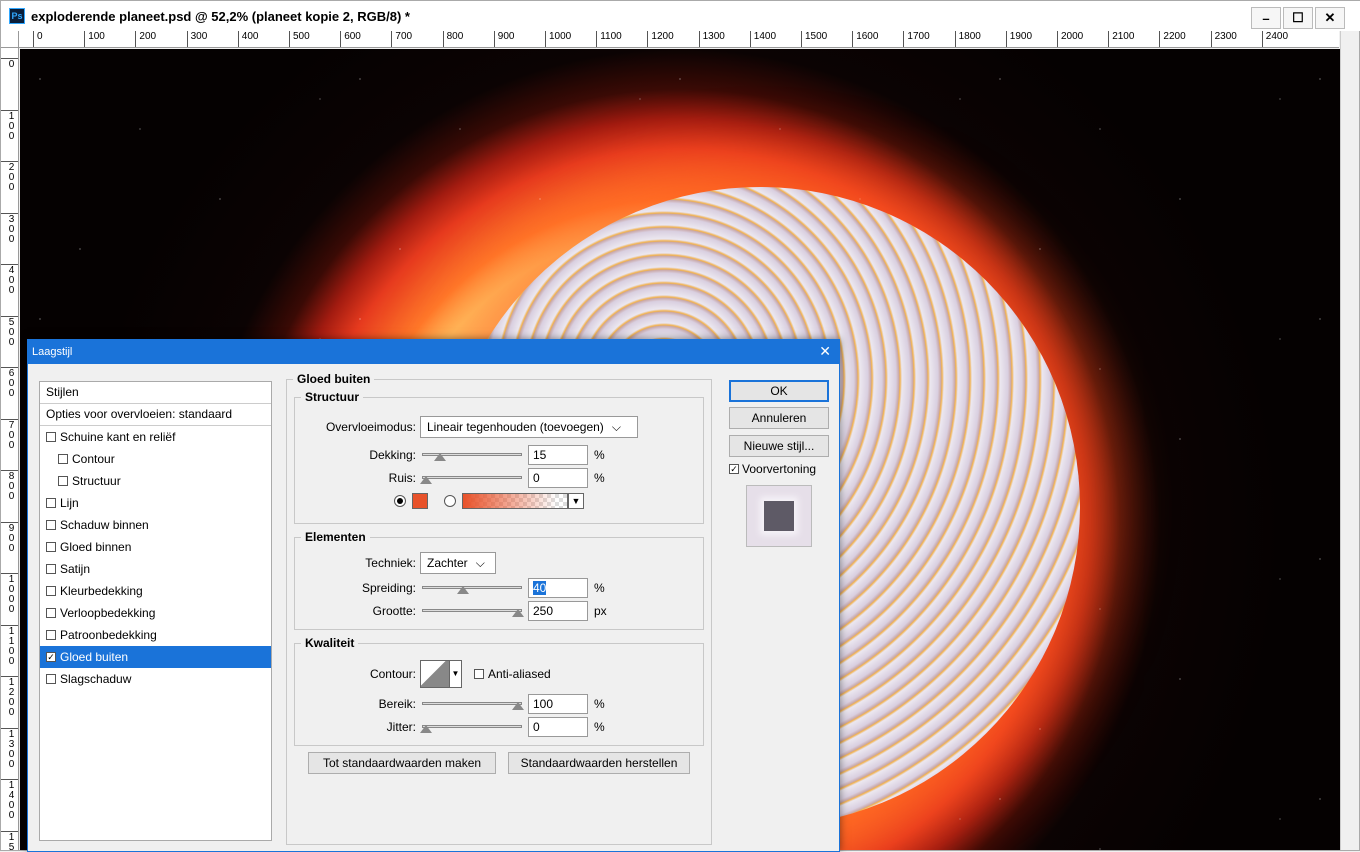 This screenshot has height=852, width=1360. I want to click on ruler-tick-label: 1900, so click(1018, 39).